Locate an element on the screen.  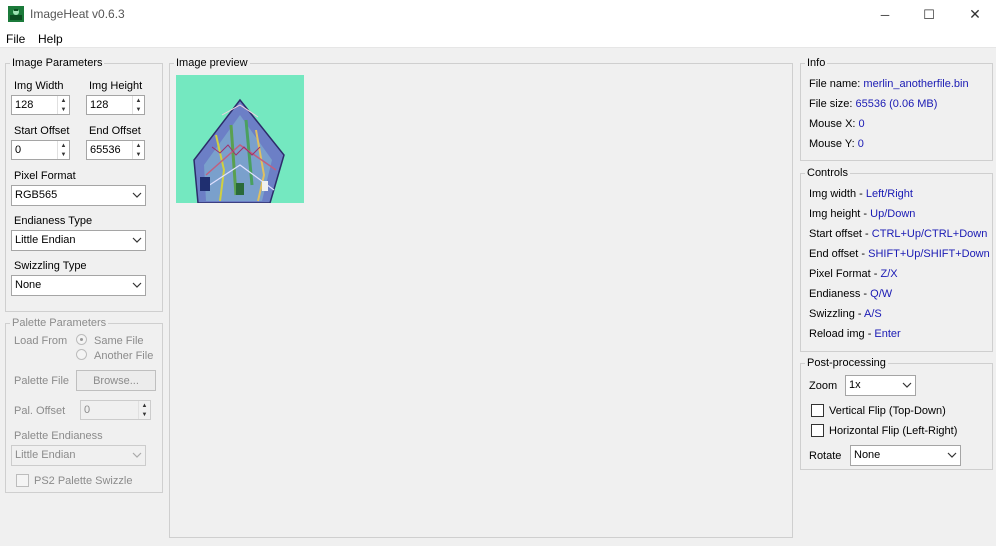
endianess-select: Little Endian is located at coordinates (78, 240).